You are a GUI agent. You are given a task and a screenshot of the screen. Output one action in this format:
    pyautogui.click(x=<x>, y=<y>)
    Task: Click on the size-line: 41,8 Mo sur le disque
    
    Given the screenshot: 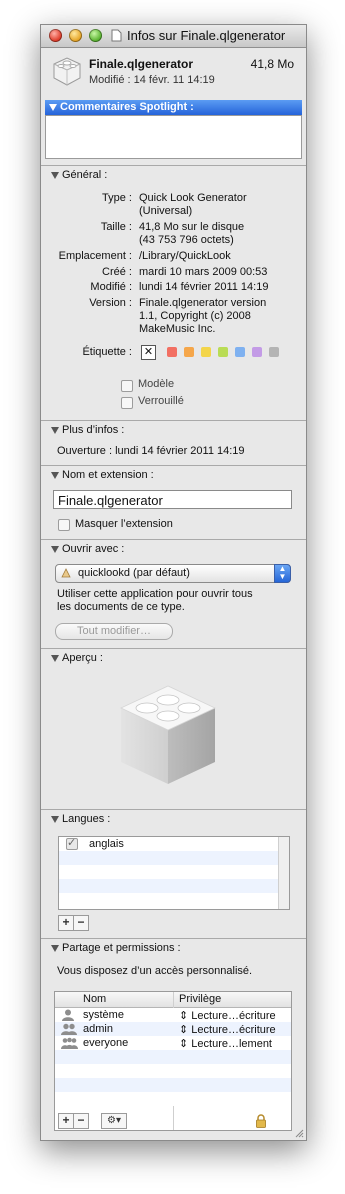 What is the action you would take?
    pyautogui.click(x=192, y=227)
    